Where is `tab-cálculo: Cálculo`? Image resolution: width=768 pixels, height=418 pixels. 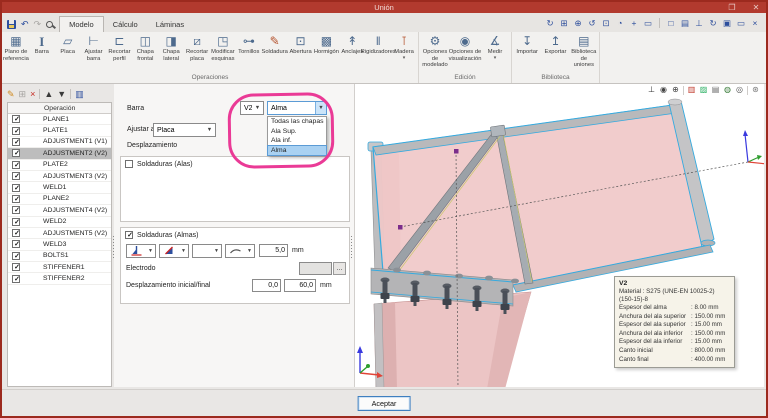 tab-cálculo: Cálculo is located at coordinates (125, 24).